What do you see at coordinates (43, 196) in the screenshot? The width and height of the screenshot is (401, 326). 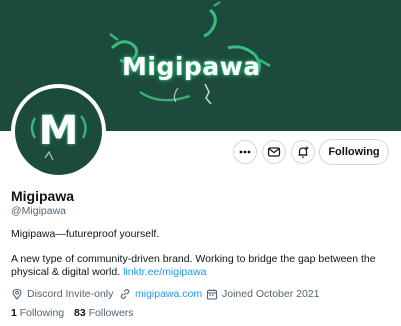 I see `display-name: Migipawa` at bounding box center [43, 196].